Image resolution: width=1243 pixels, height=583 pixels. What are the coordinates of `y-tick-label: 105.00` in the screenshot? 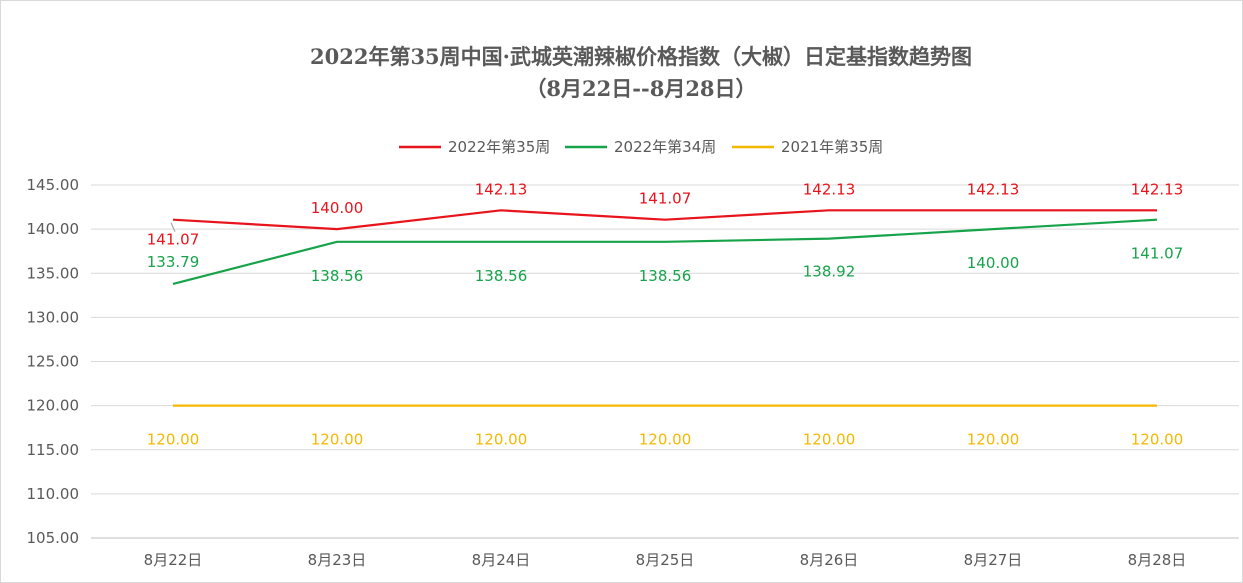 It's located at (53, 538).